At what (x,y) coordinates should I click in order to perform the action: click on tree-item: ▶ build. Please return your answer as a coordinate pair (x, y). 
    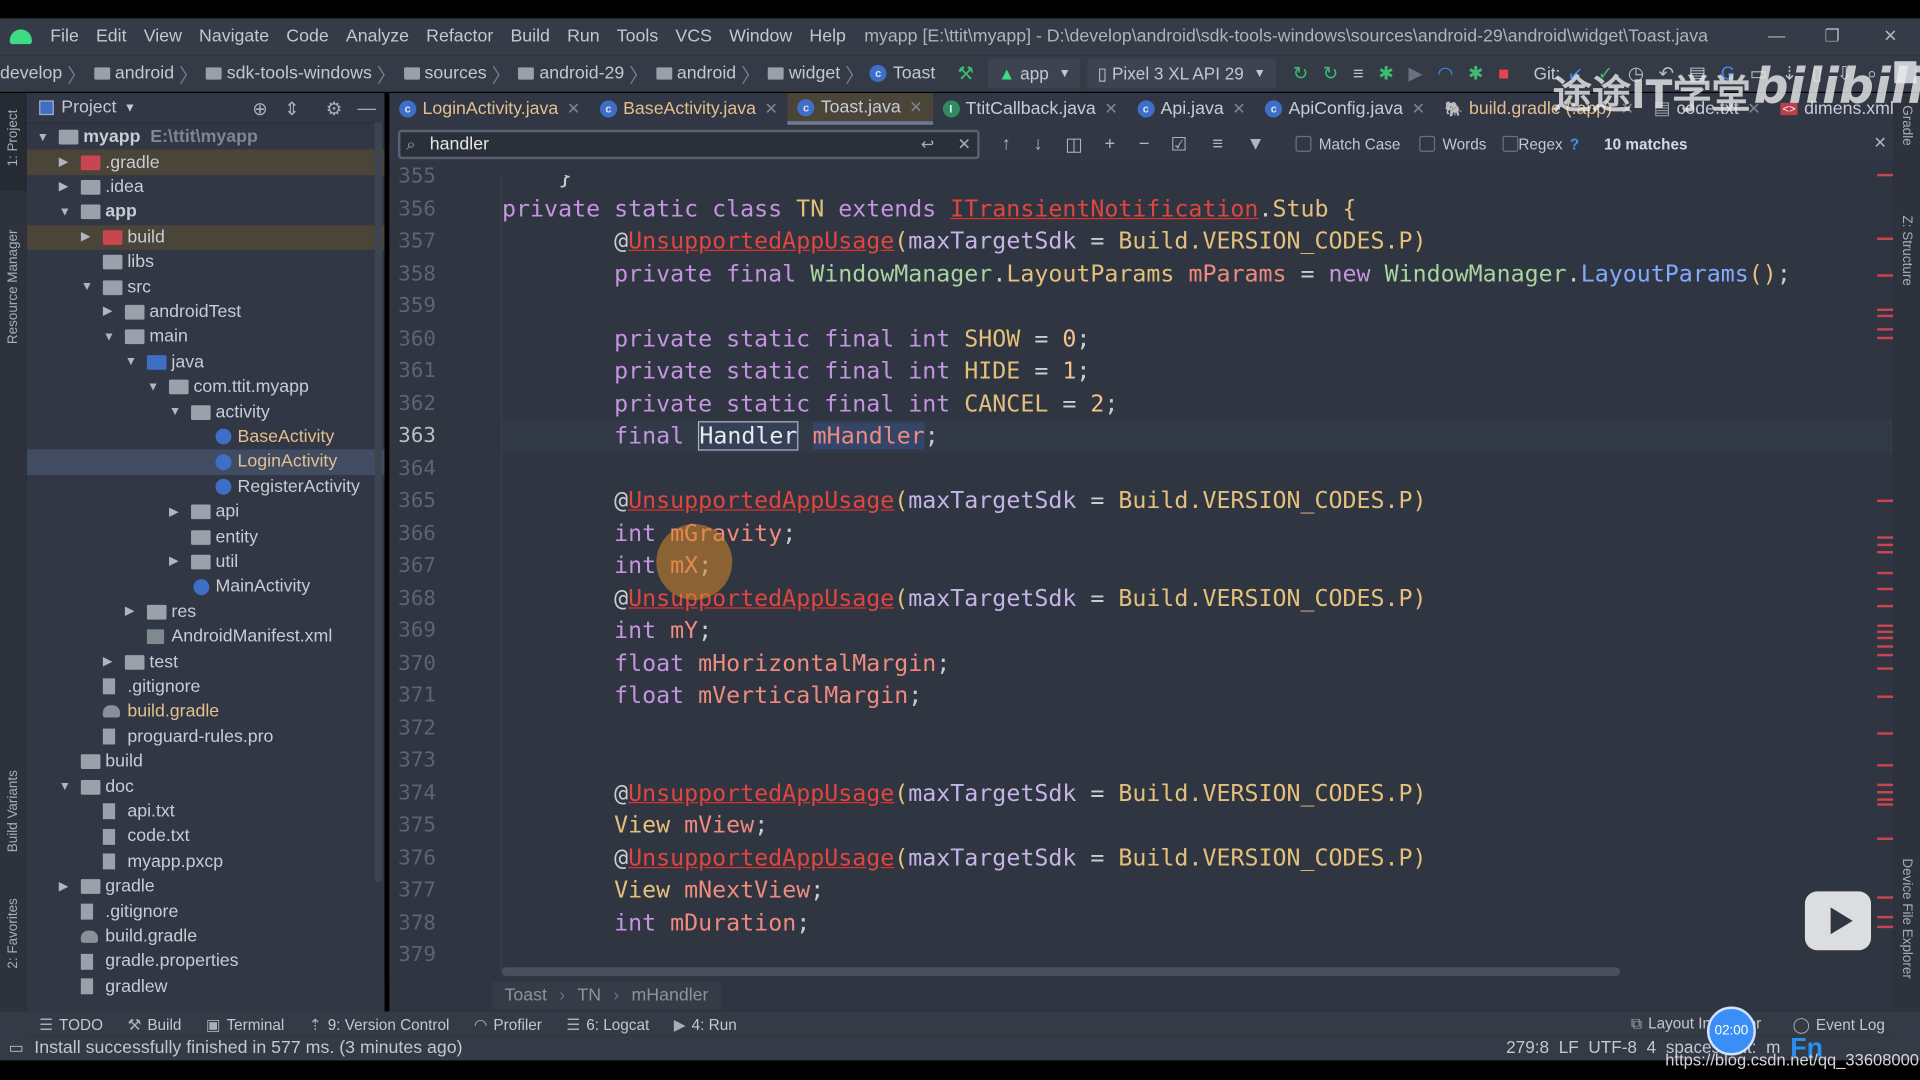
    Looking at the image, I should click on (205, 237).